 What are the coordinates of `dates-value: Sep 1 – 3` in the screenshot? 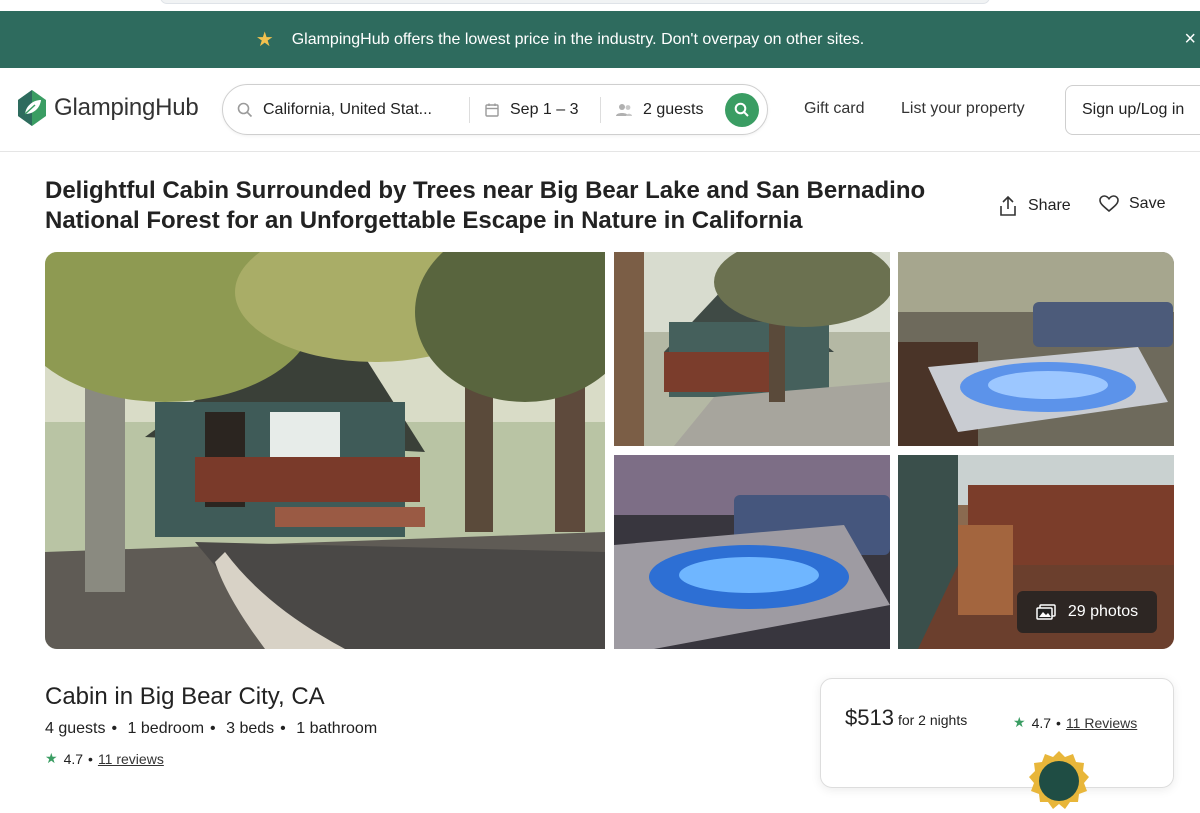 It's located at (544, 109).